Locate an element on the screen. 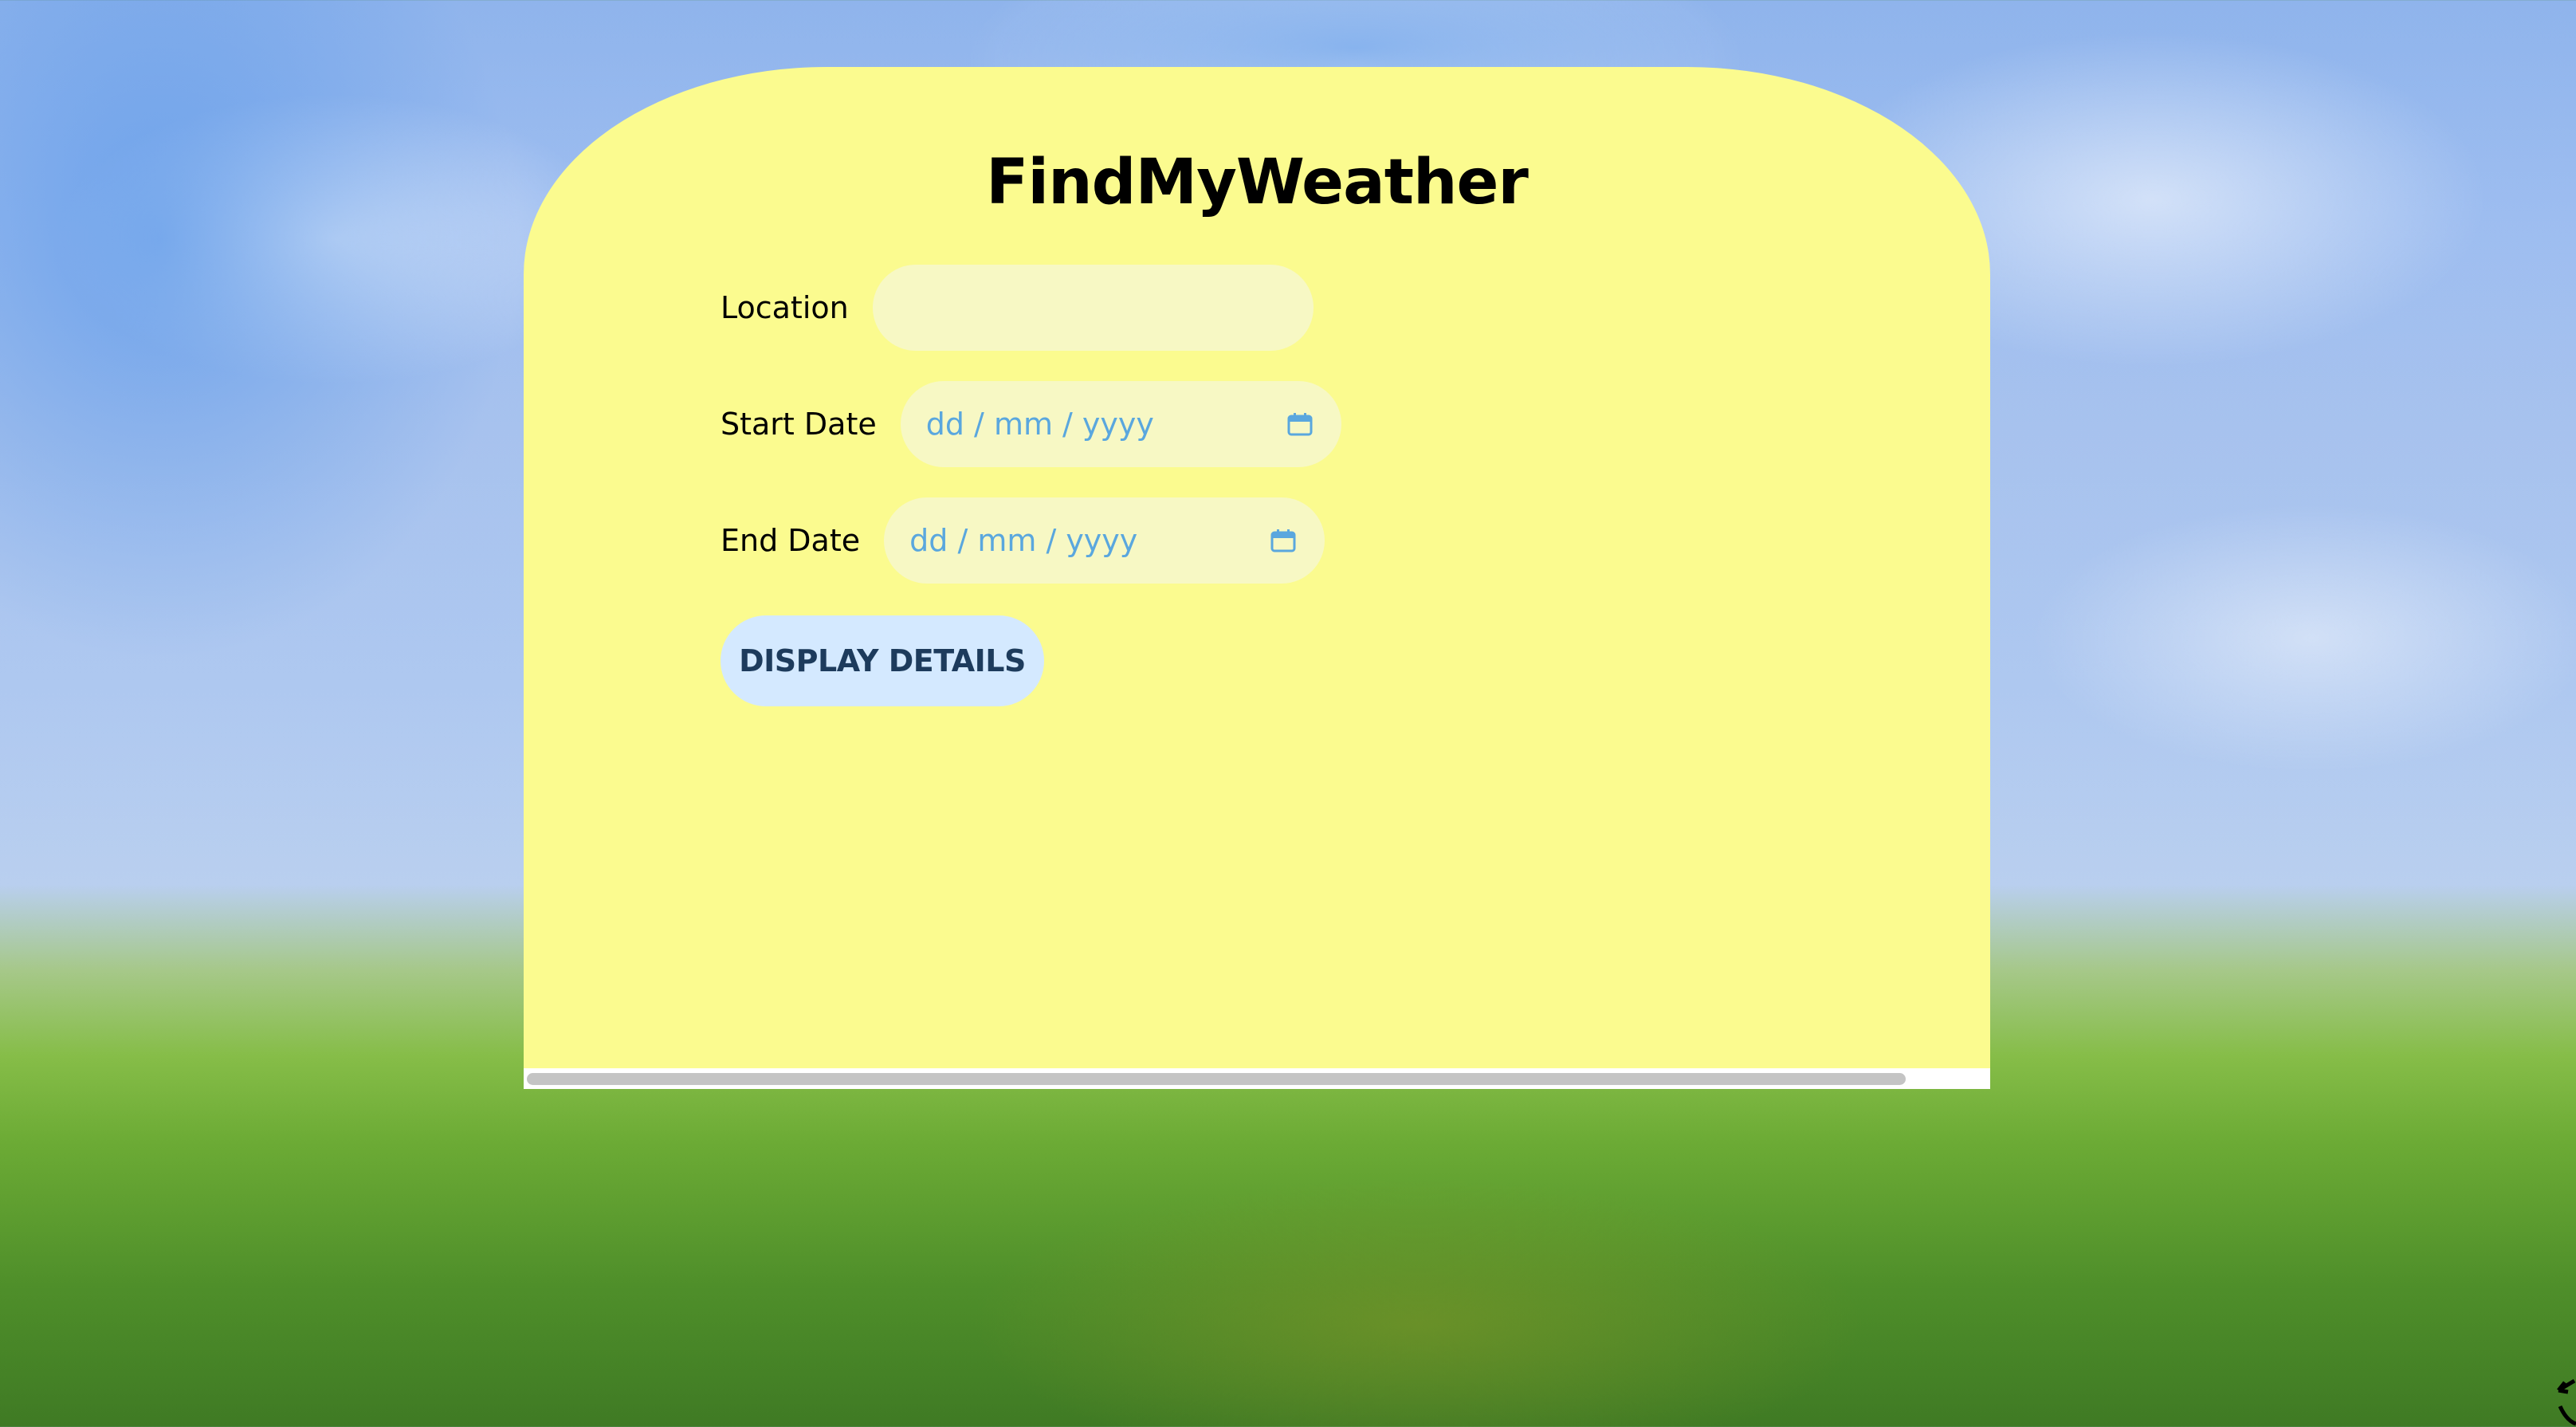  end-date-input: dd / mm / yyyy is located at coordinates (1104, 540).